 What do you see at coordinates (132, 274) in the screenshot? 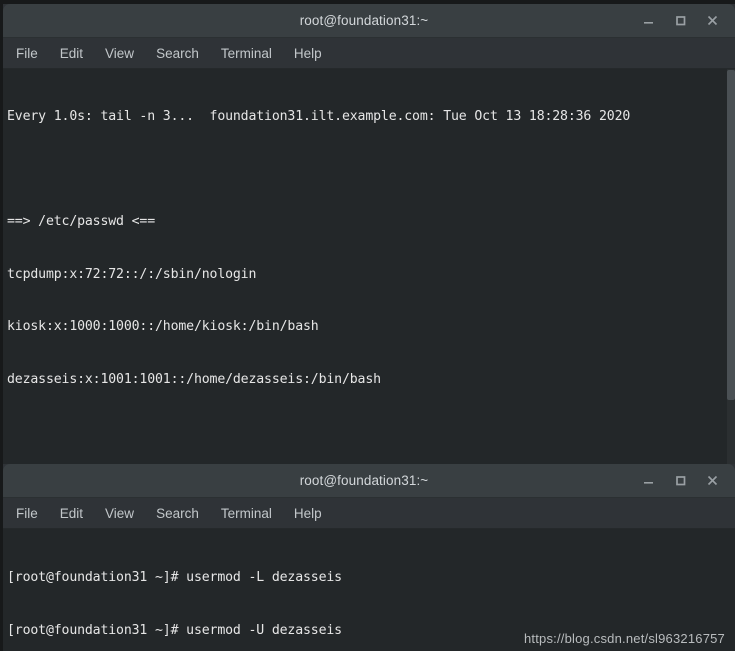
I see `terminal-line: tcpdump:x:72:72::/:/sbin/nologin` at bounding box center [132, 274].